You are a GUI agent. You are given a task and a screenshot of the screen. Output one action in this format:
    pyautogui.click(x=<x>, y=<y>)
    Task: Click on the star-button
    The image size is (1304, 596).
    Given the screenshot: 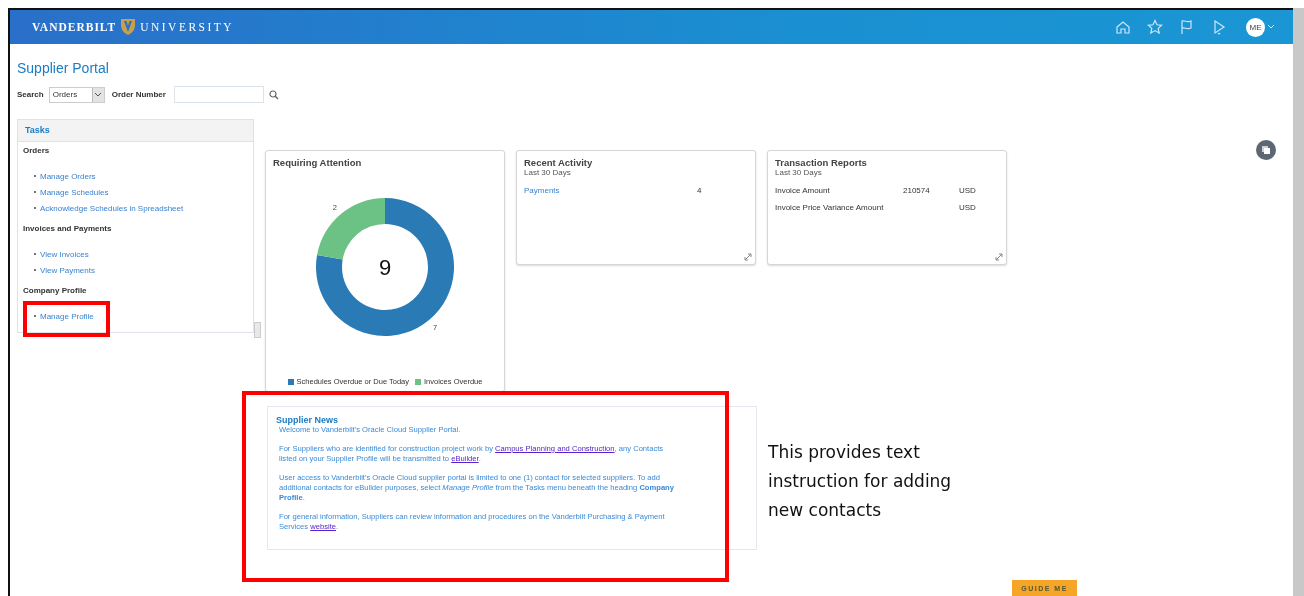 What is the action you would take?
    pyautogui.click(x=1155, y=27)
    